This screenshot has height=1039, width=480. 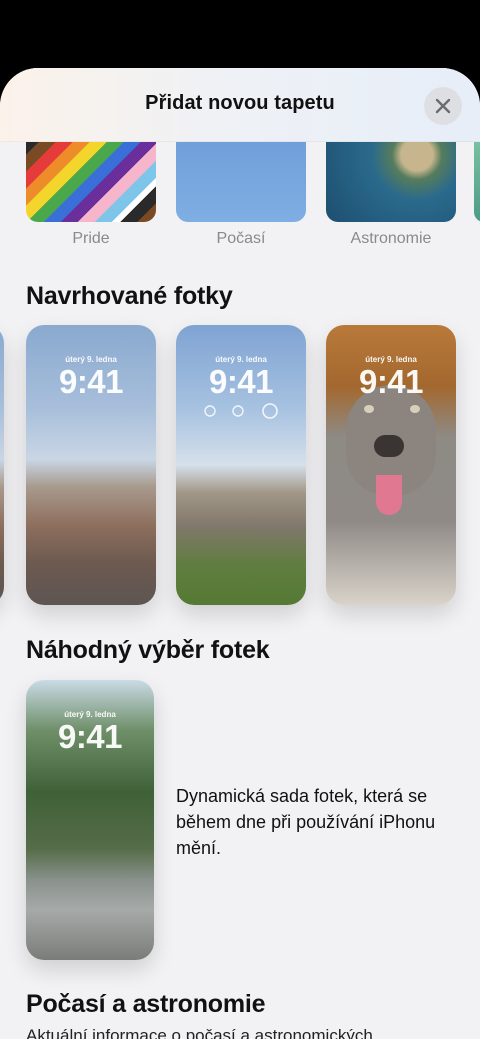 What do you see at coordinates (391, 465) in the screenshot?
I see `suggested-card-3: úterý 9. ledna 9:41` at bounding box center [391, 465].